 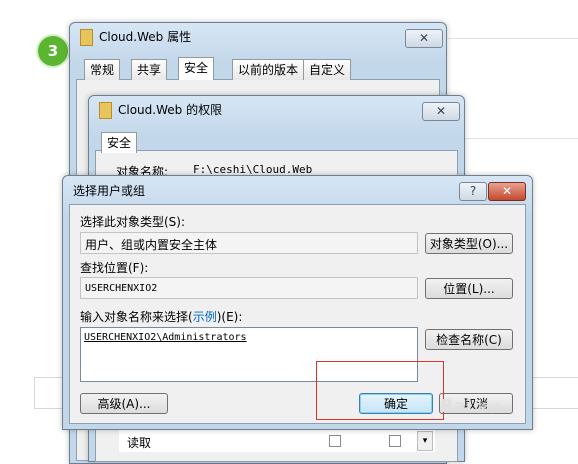 I want to click on tab-customize: 自定义, so click(x=327, y=69).